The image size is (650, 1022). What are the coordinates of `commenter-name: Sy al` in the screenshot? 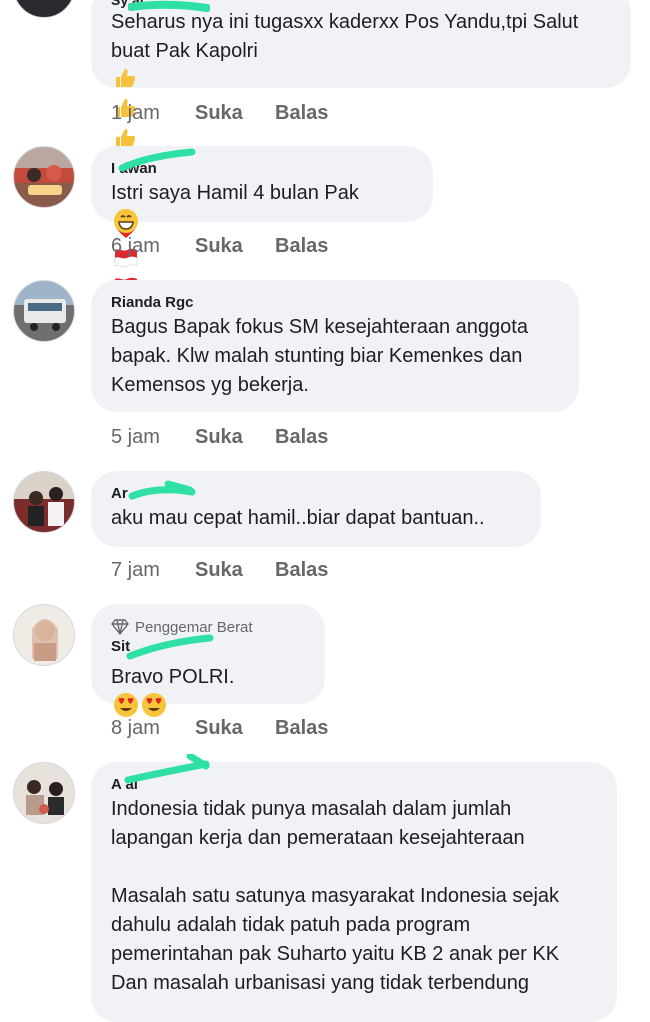 It's located at (361, 4).